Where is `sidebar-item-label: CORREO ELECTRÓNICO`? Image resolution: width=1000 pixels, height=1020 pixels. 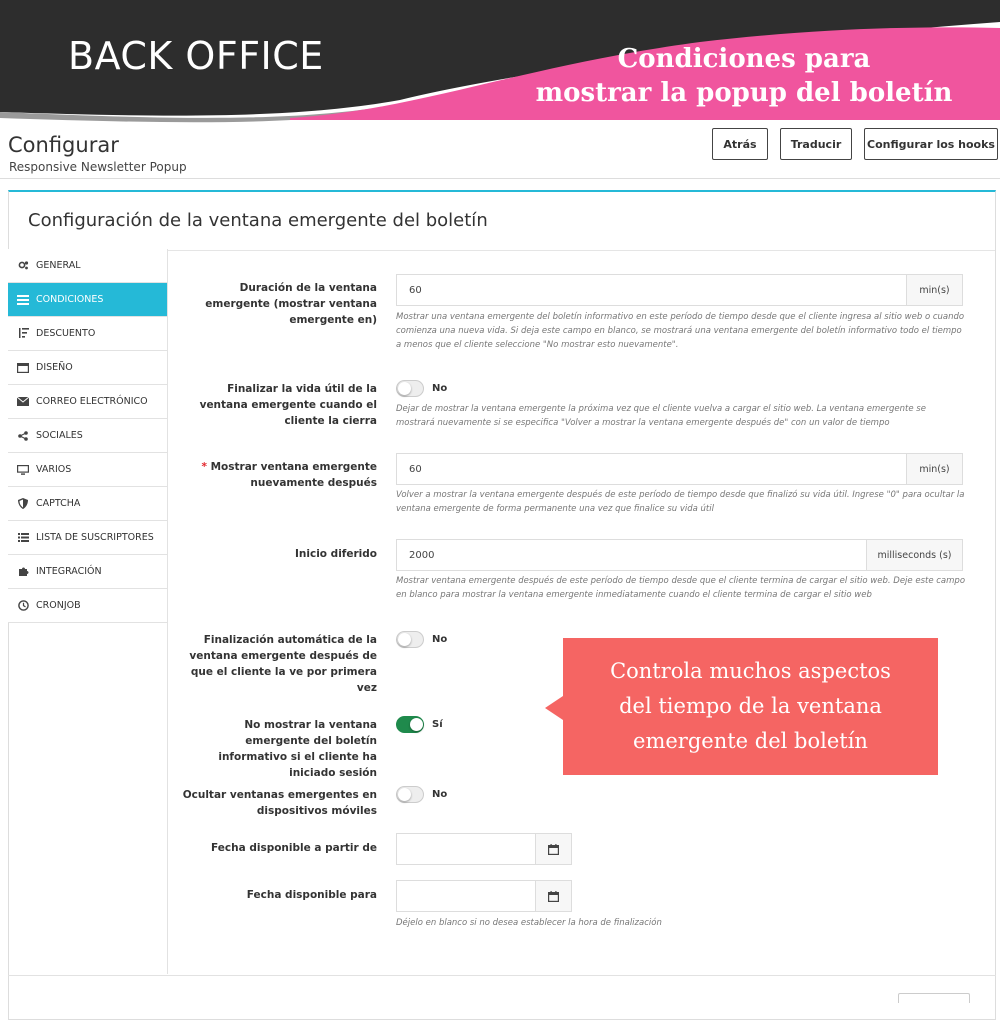
sidebar-item-label: CORREO ELECTRÓNICO is located at coordinates (92, 401).